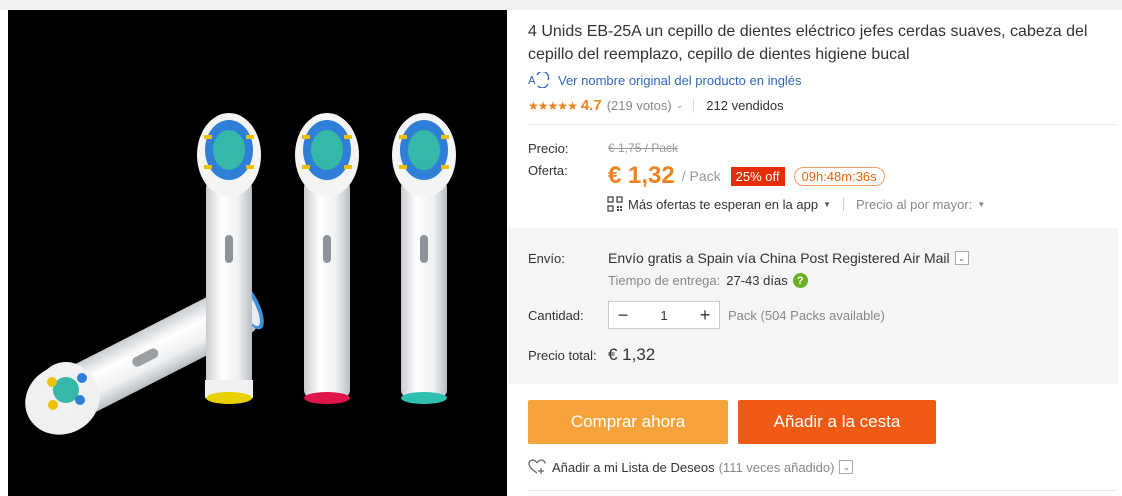 The width and height of the screenshot is (1122, 496). I want to click on votes-link: (219 votos), so click(639, 105).